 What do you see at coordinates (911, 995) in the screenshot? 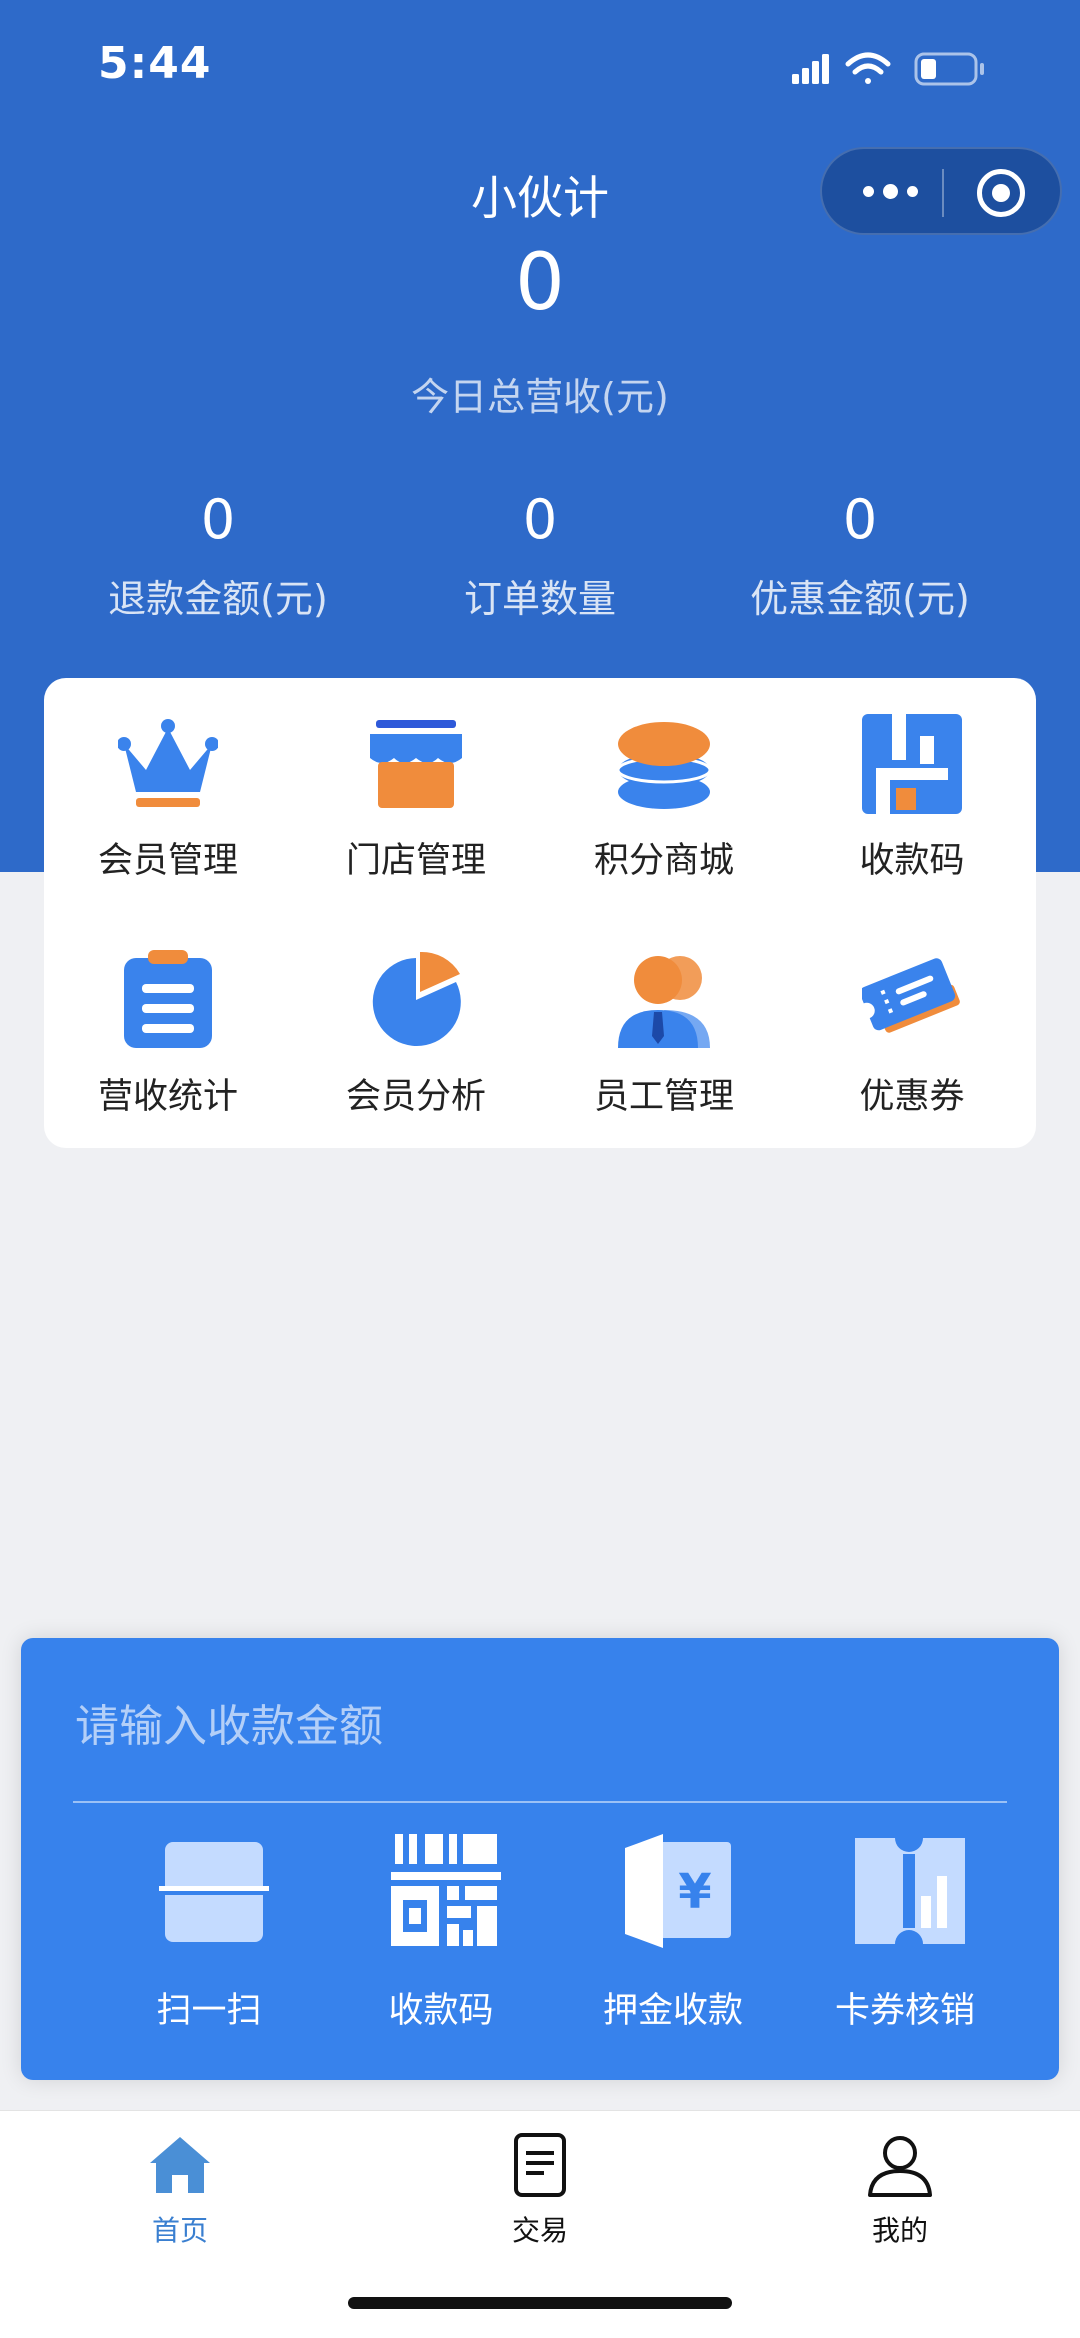
I see `coupon-icon` at bounding box center [911, 995].